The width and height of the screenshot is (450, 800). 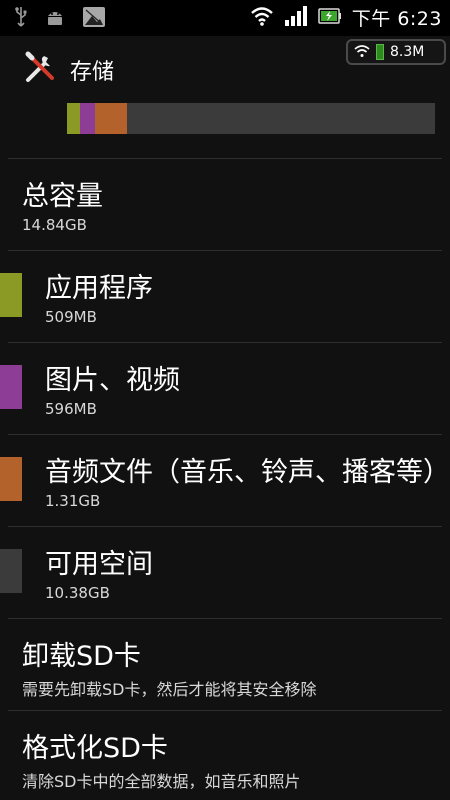 I want to click on category-audio: 音频文件（音乐、铃声、播客等） 1.31GB, so click(x=225, y=480).